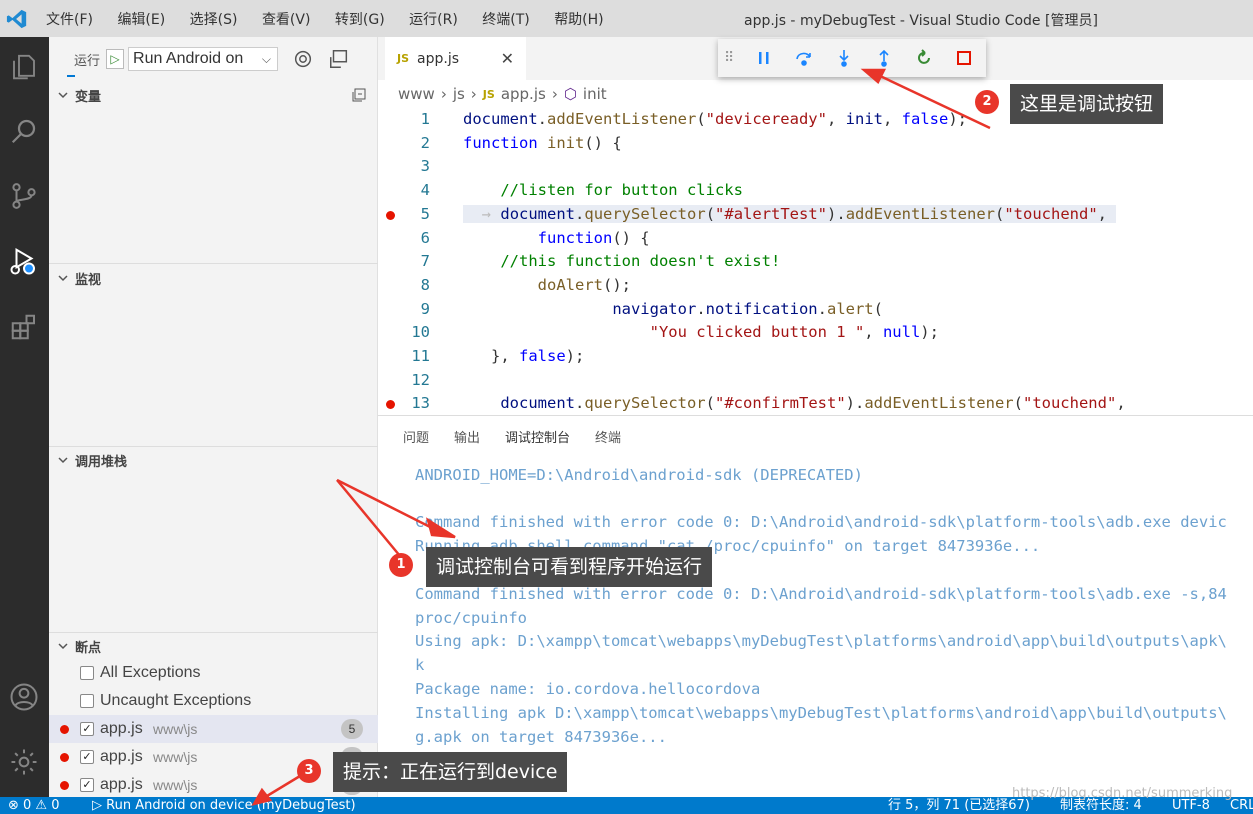 The width and height of the screenshot is (1253, 814). I want to click on breakpoints-title: 断点, so click(88, 648).